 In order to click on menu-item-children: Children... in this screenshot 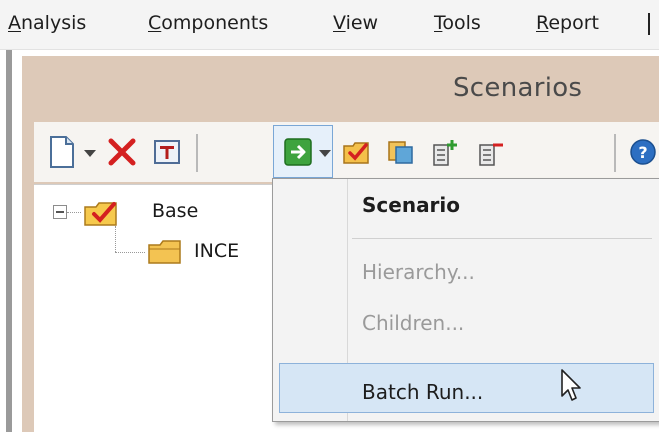, I will do `click(413, 323)`.